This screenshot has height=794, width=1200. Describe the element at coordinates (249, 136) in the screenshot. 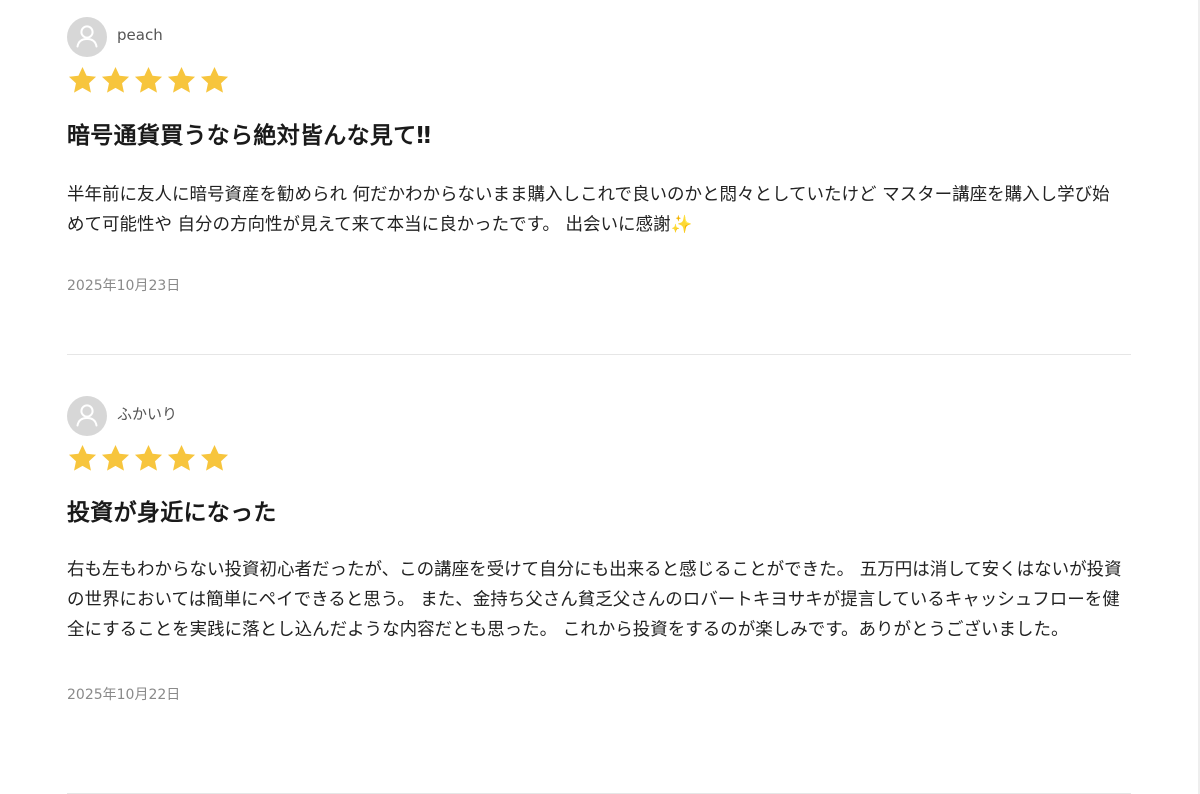

I see `review-title: 暗号通貨買うなら絶対皆んな見て‼︎` at that location.